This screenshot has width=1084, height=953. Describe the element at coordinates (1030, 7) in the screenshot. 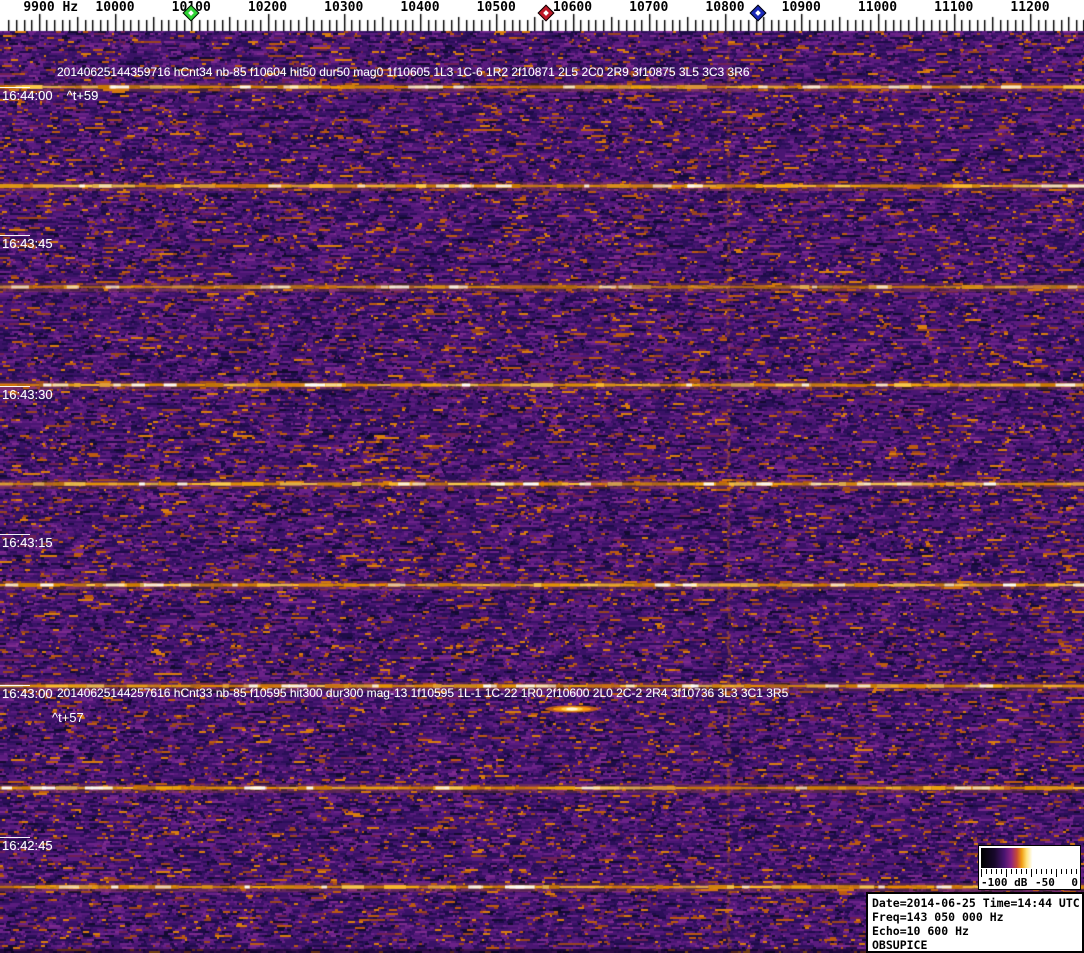

I see `freq-tick-label: 11200` at that location.